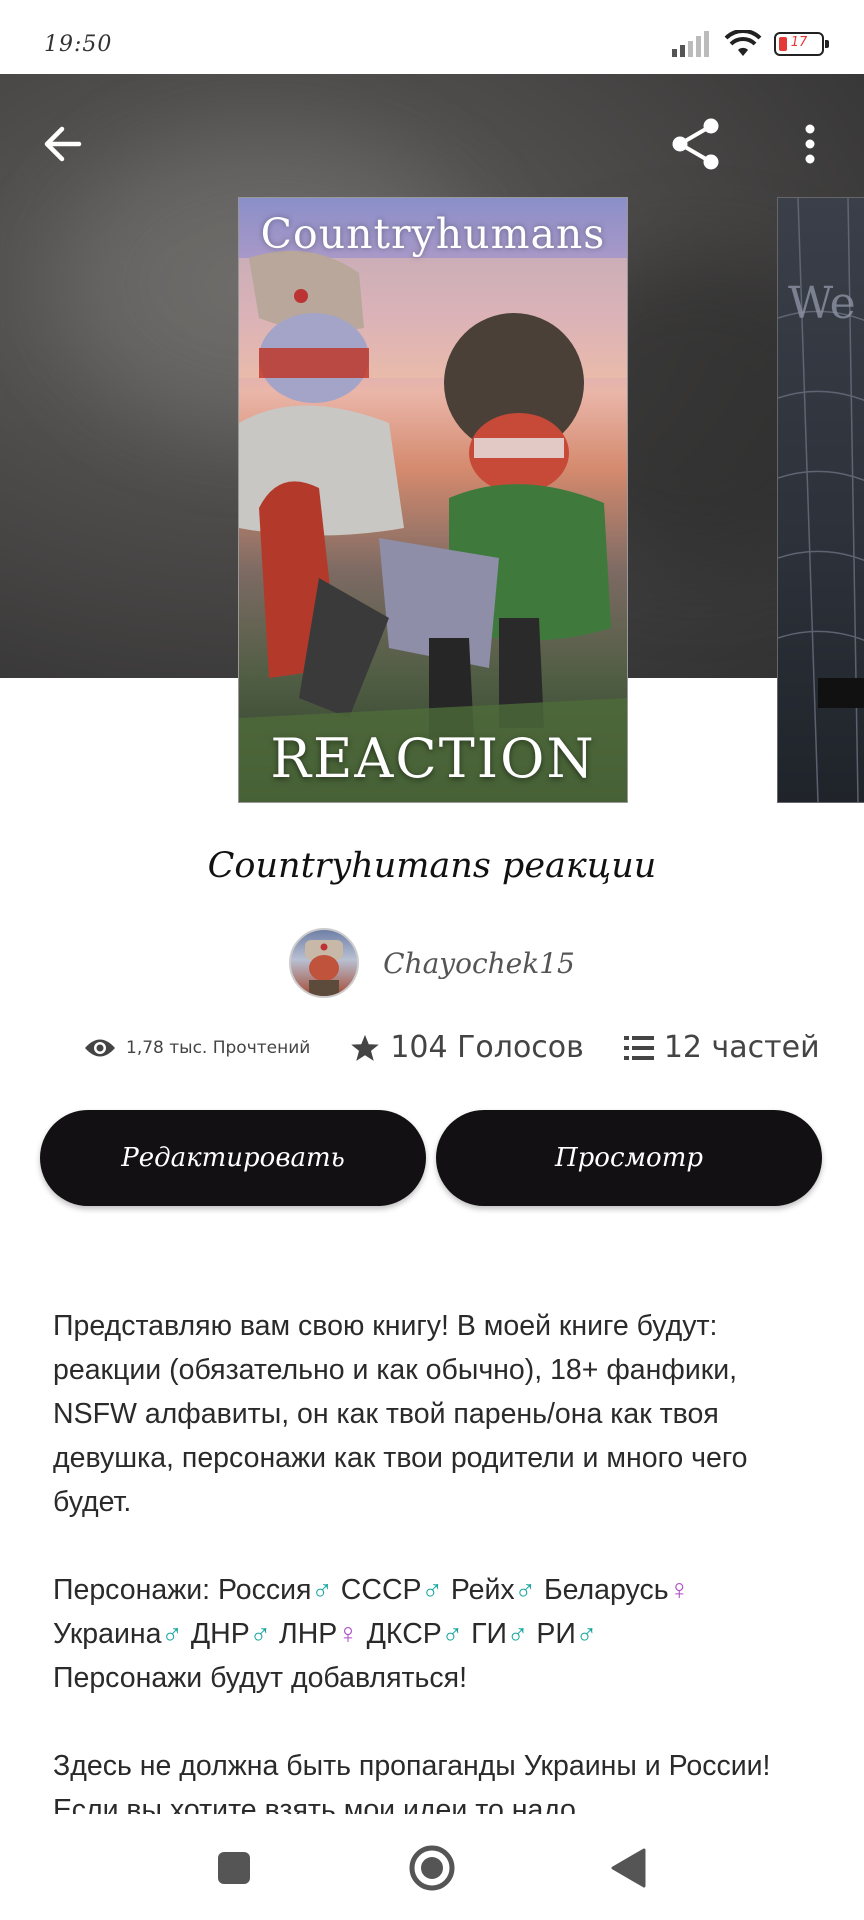 This screenshot has width=864, height=1920. Describe the element at coordinates (479, 963) in the screenshot. I see `author-name: Chayochek15` at that location.